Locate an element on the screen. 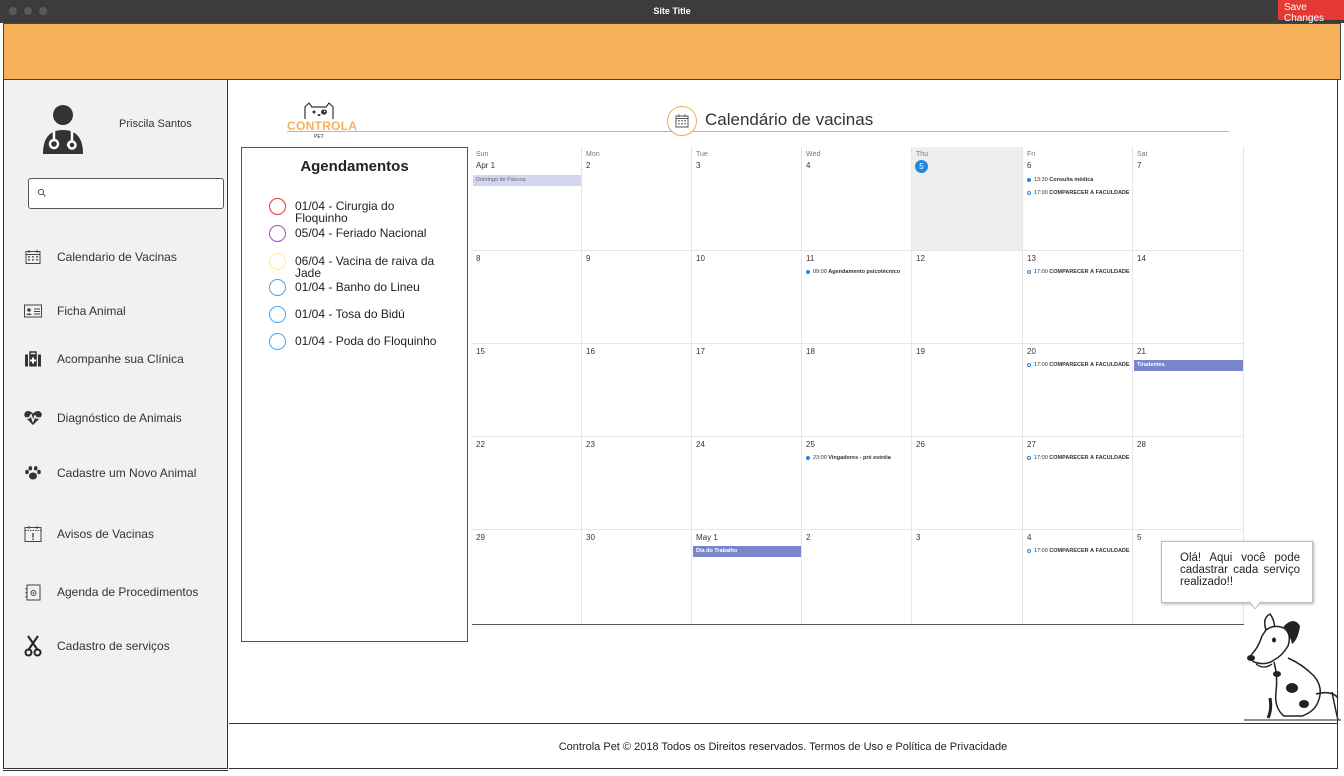 The width and height of the screenshot is (1344, 776). calendar-day-cell: 23 is located at coordinates (637, 483).